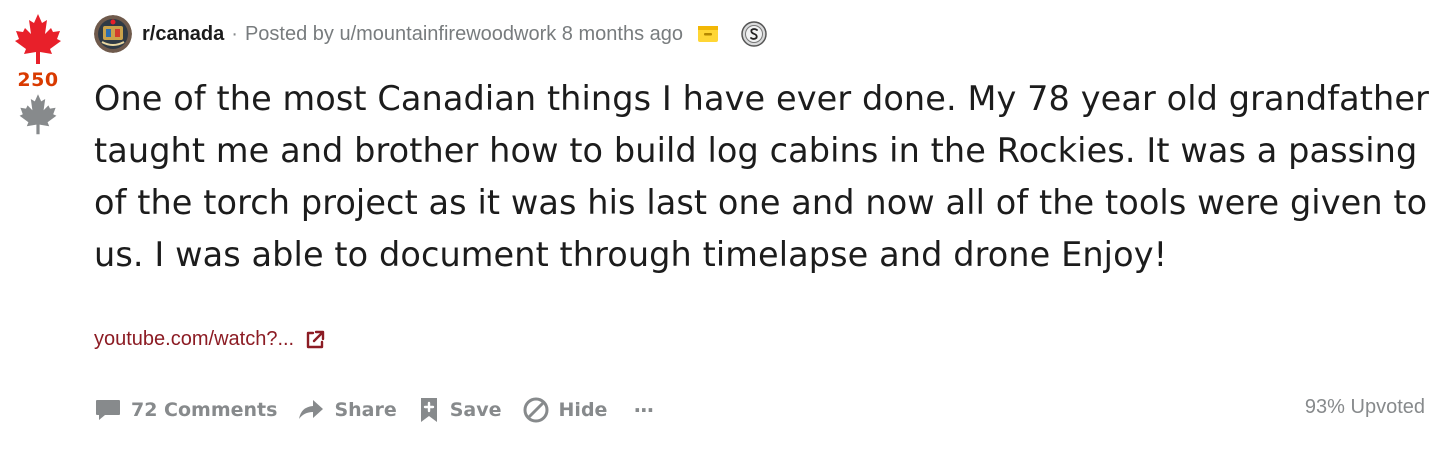  I want to click on comment-bubble-icon, so click(108, 410).